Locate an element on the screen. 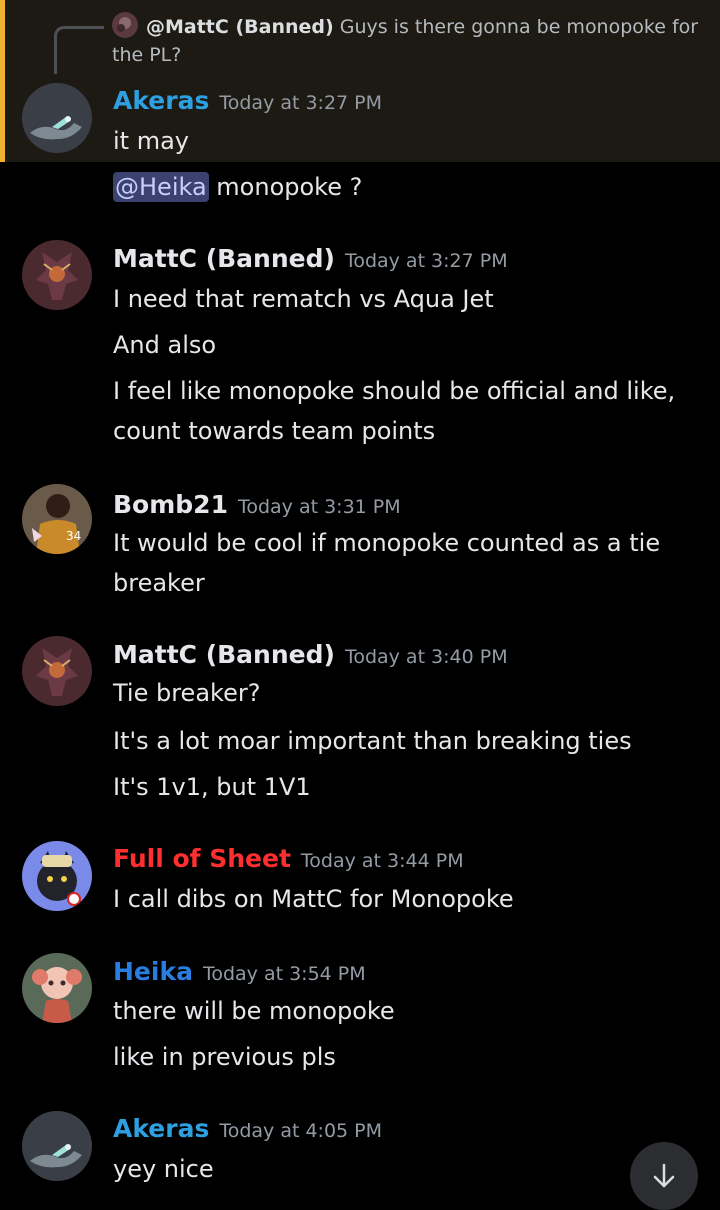 The image size is (720, 1210). message-line: count towards team points is located at coordinates (274, 431).